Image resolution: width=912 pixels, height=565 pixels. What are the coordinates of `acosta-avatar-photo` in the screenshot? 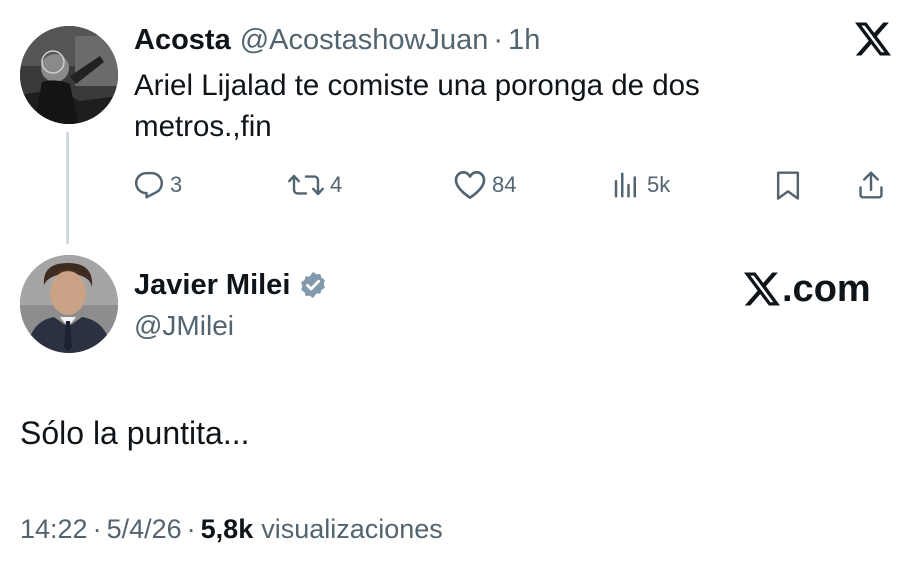 It's located at (69, 75).